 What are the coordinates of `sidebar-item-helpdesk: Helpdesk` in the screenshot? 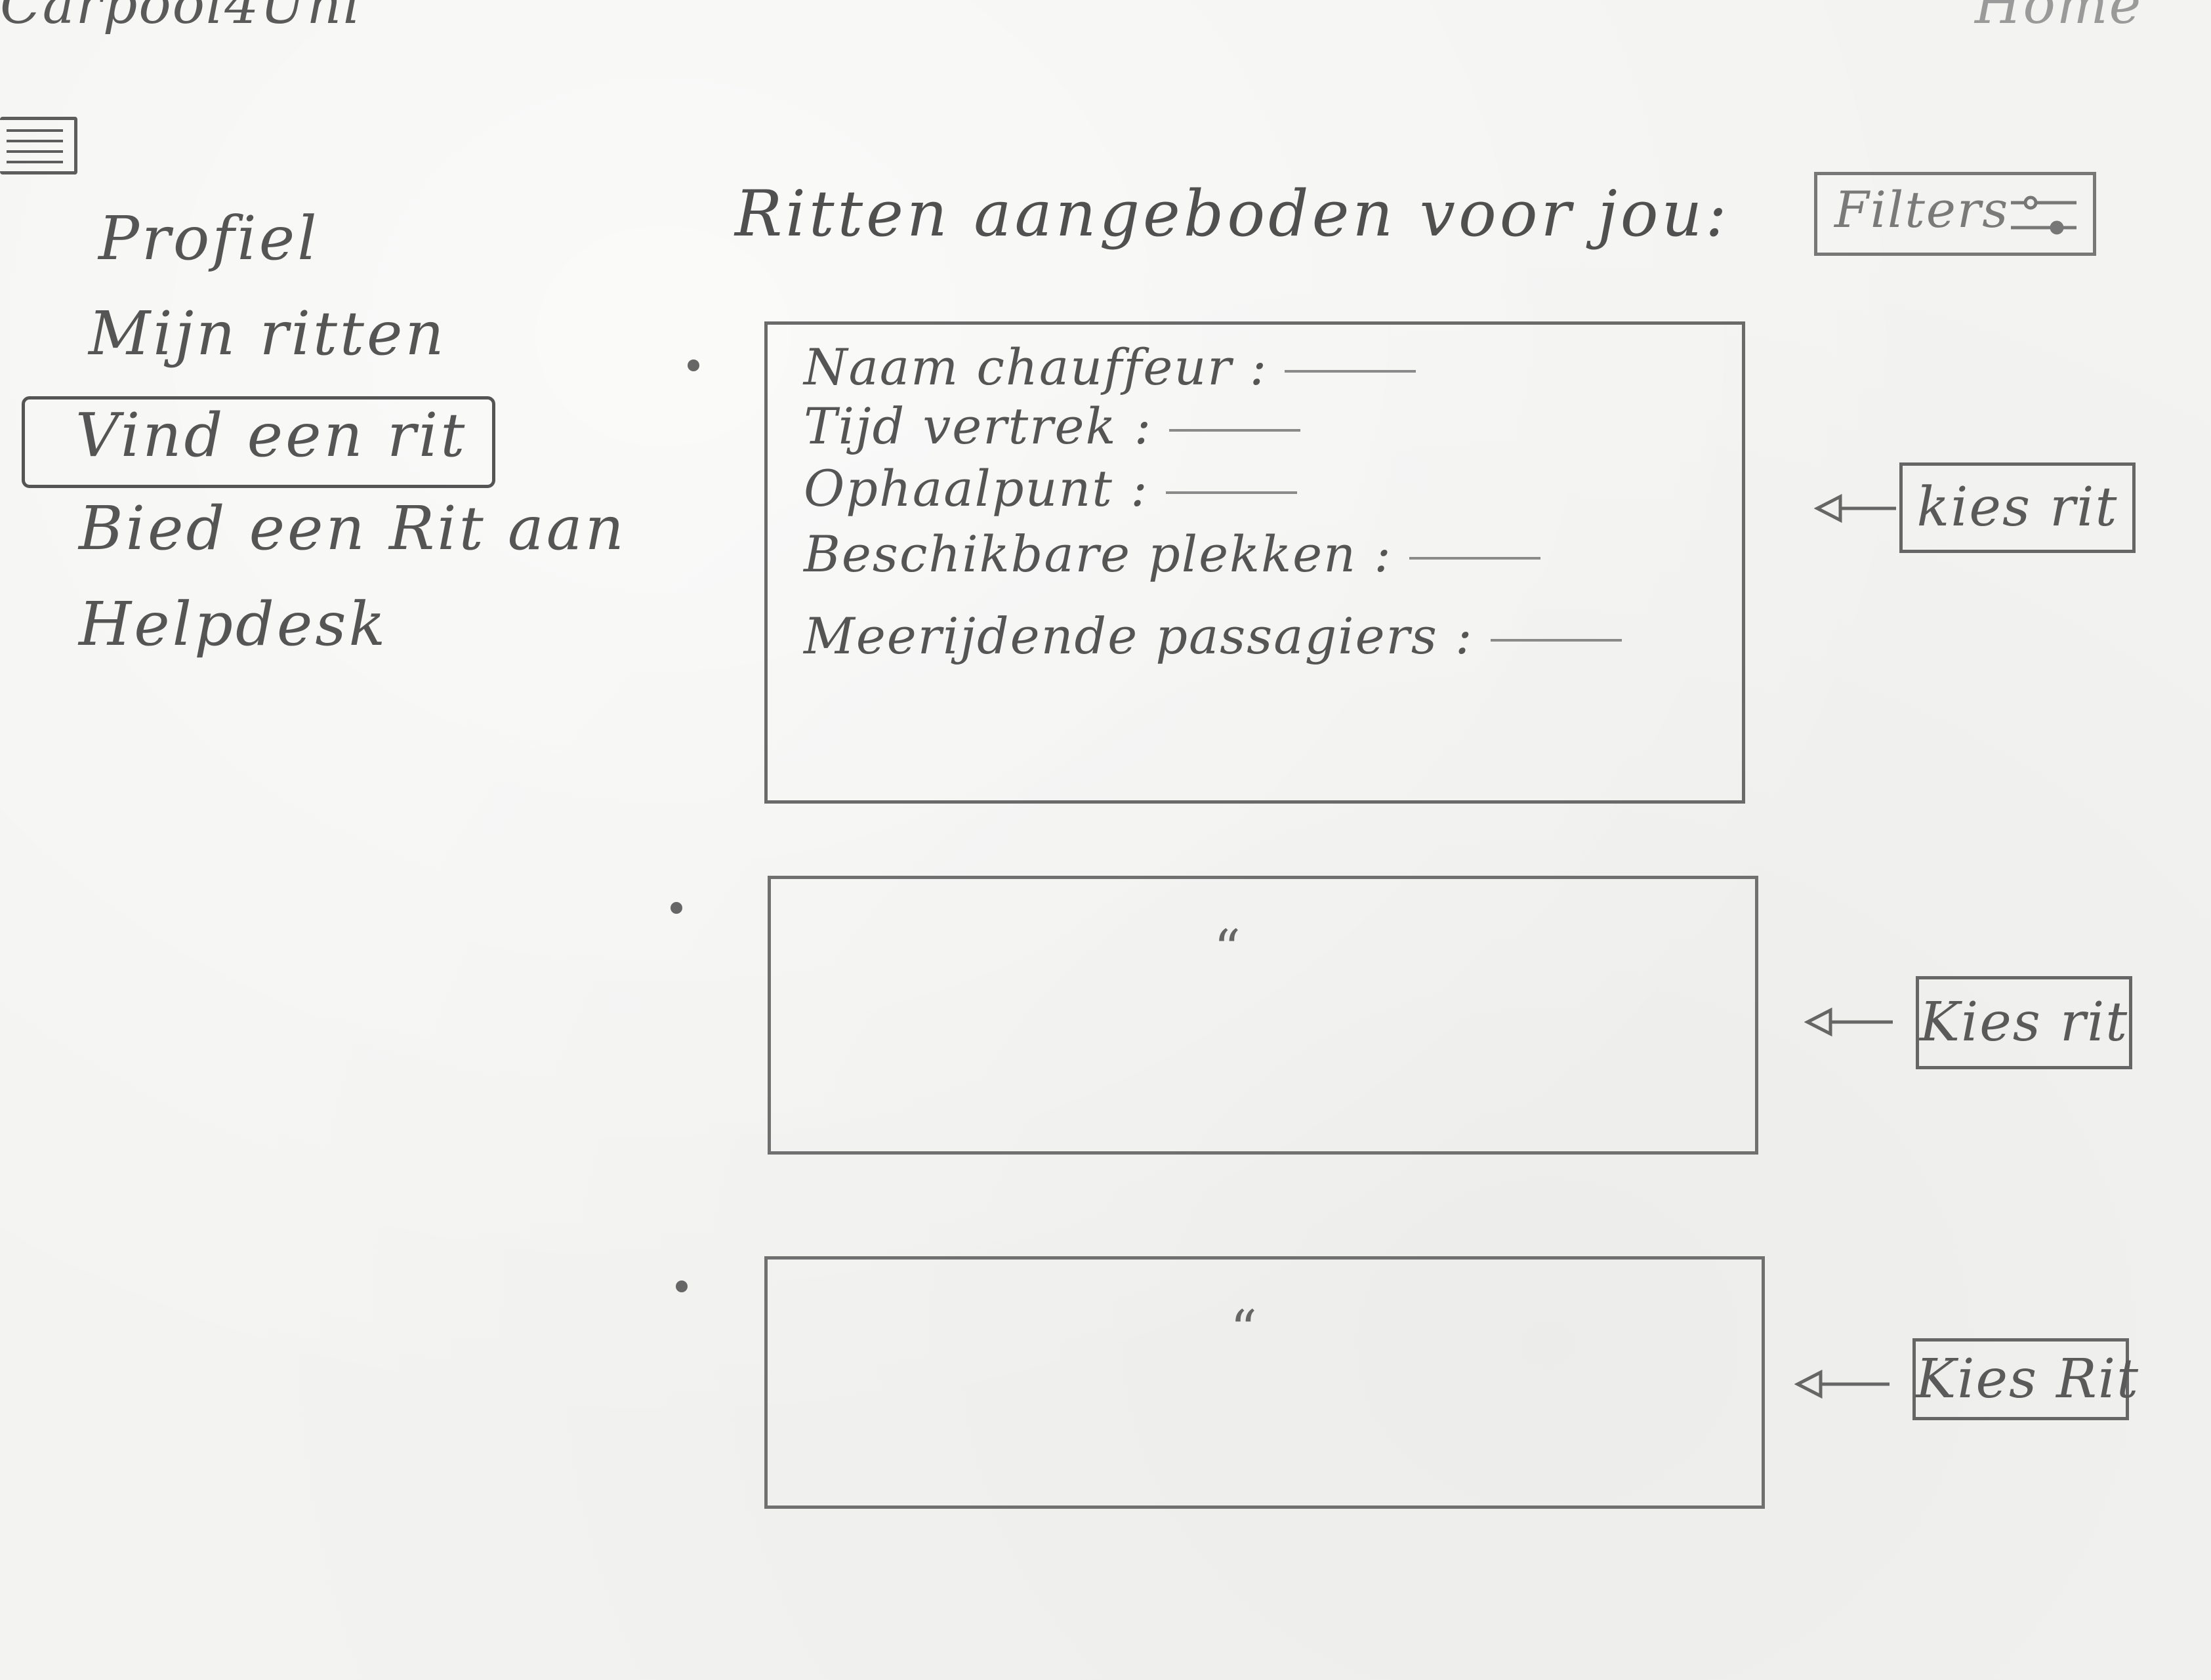 It's located at (233, 624).